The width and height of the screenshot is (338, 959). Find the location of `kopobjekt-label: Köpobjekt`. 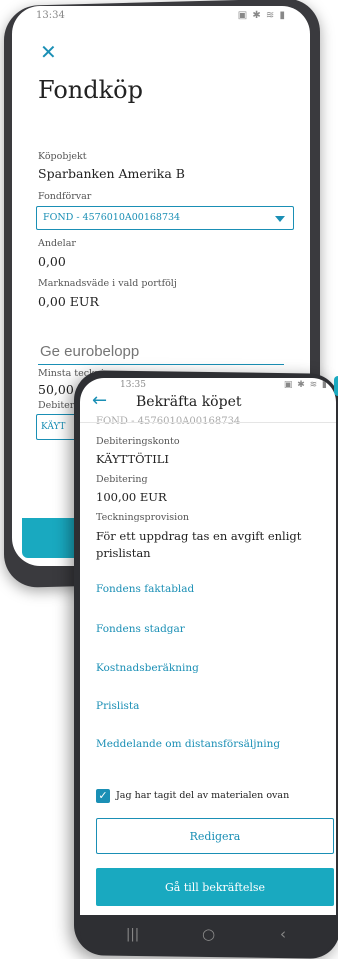

kopobjekt-label: Köpobjekt is located at coordinates (62, 156).